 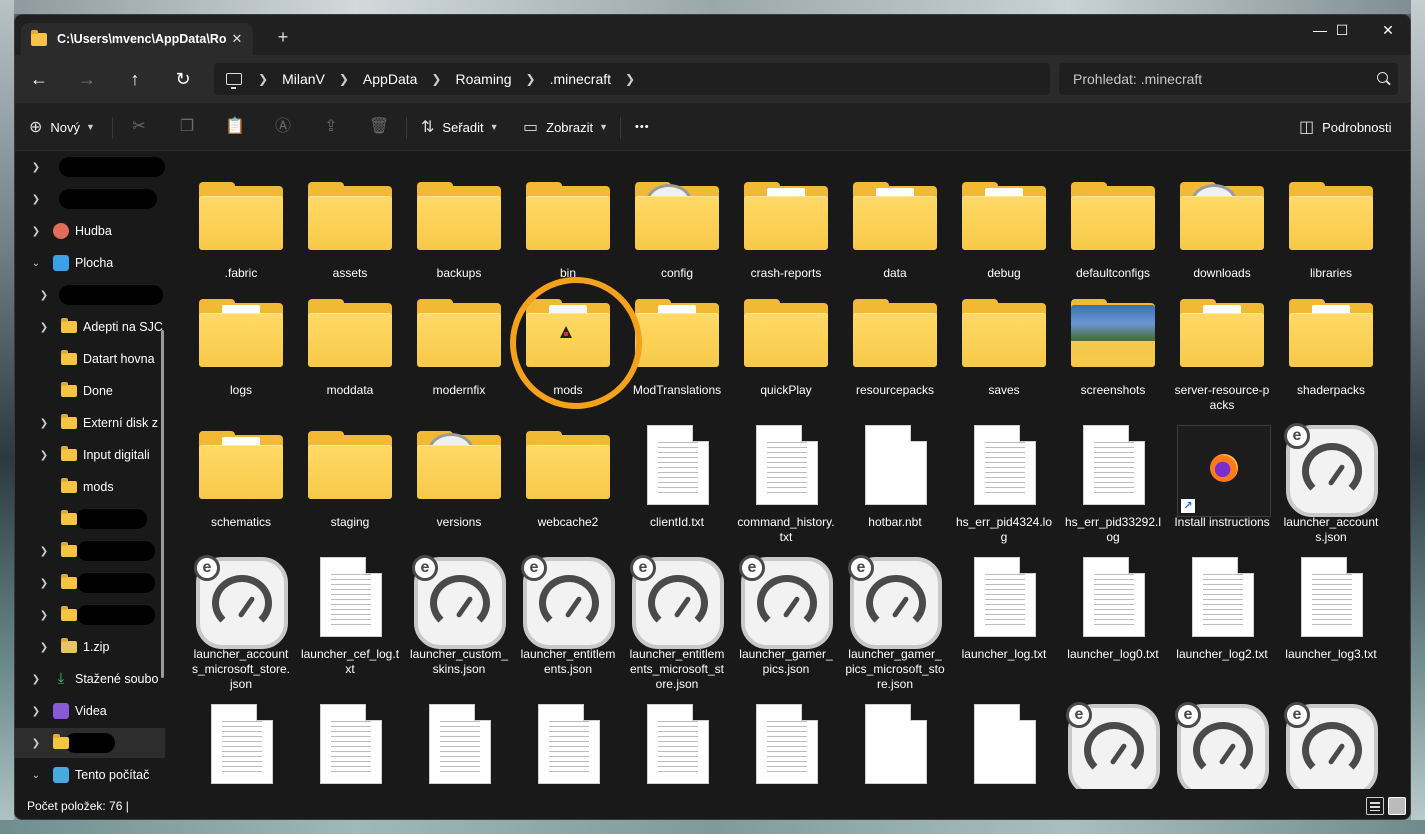 What do you see at coordinates (1387, 30) in the screenshot?
I see `close-button: ✕` at bounding box center [1387, 30].